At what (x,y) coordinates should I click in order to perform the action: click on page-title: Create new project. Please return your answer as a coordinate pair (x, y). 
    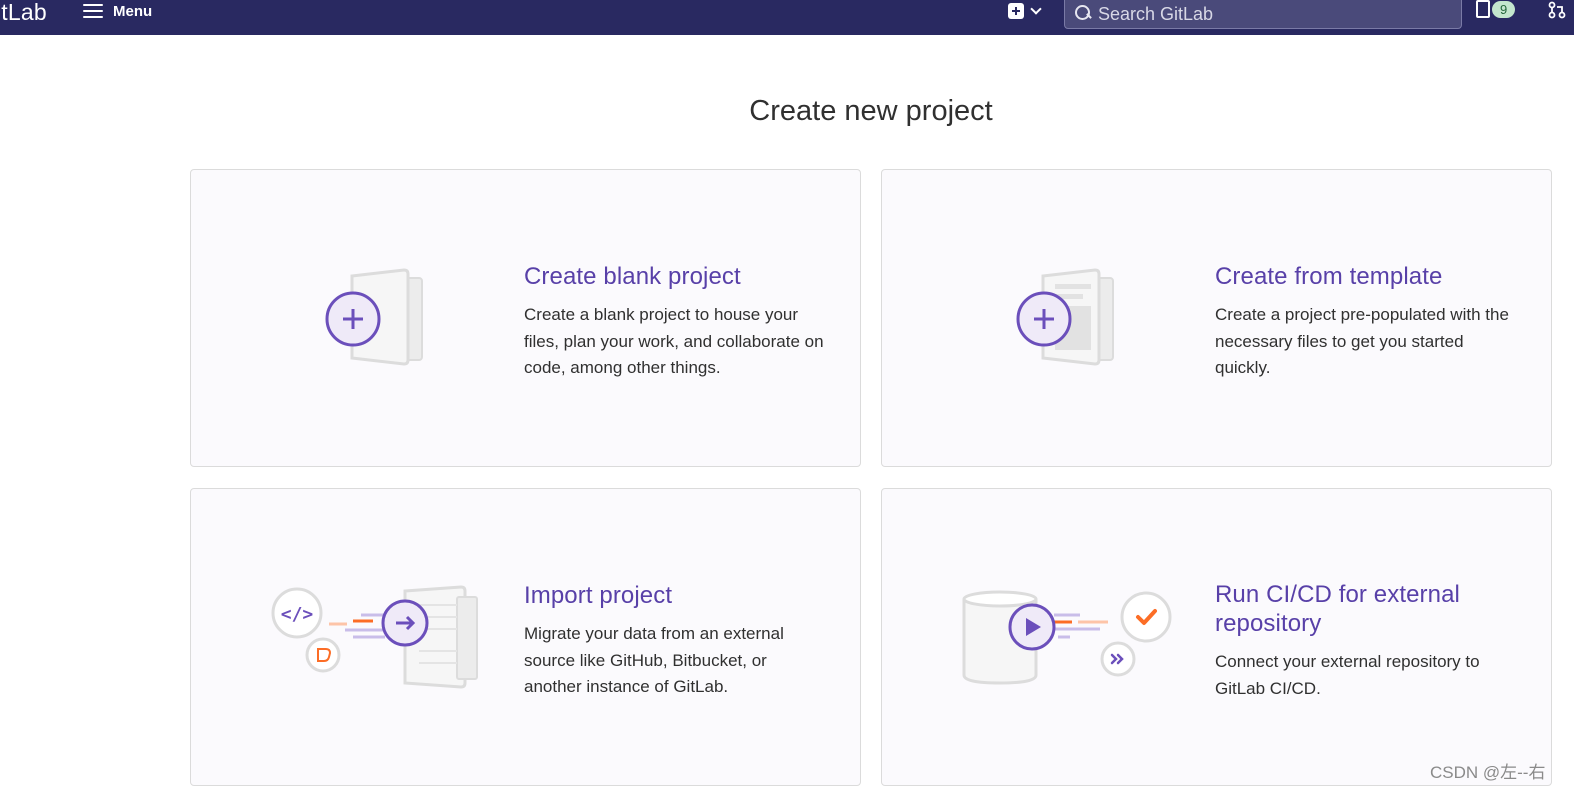
    Looking at the image, I should click on (871, 111).